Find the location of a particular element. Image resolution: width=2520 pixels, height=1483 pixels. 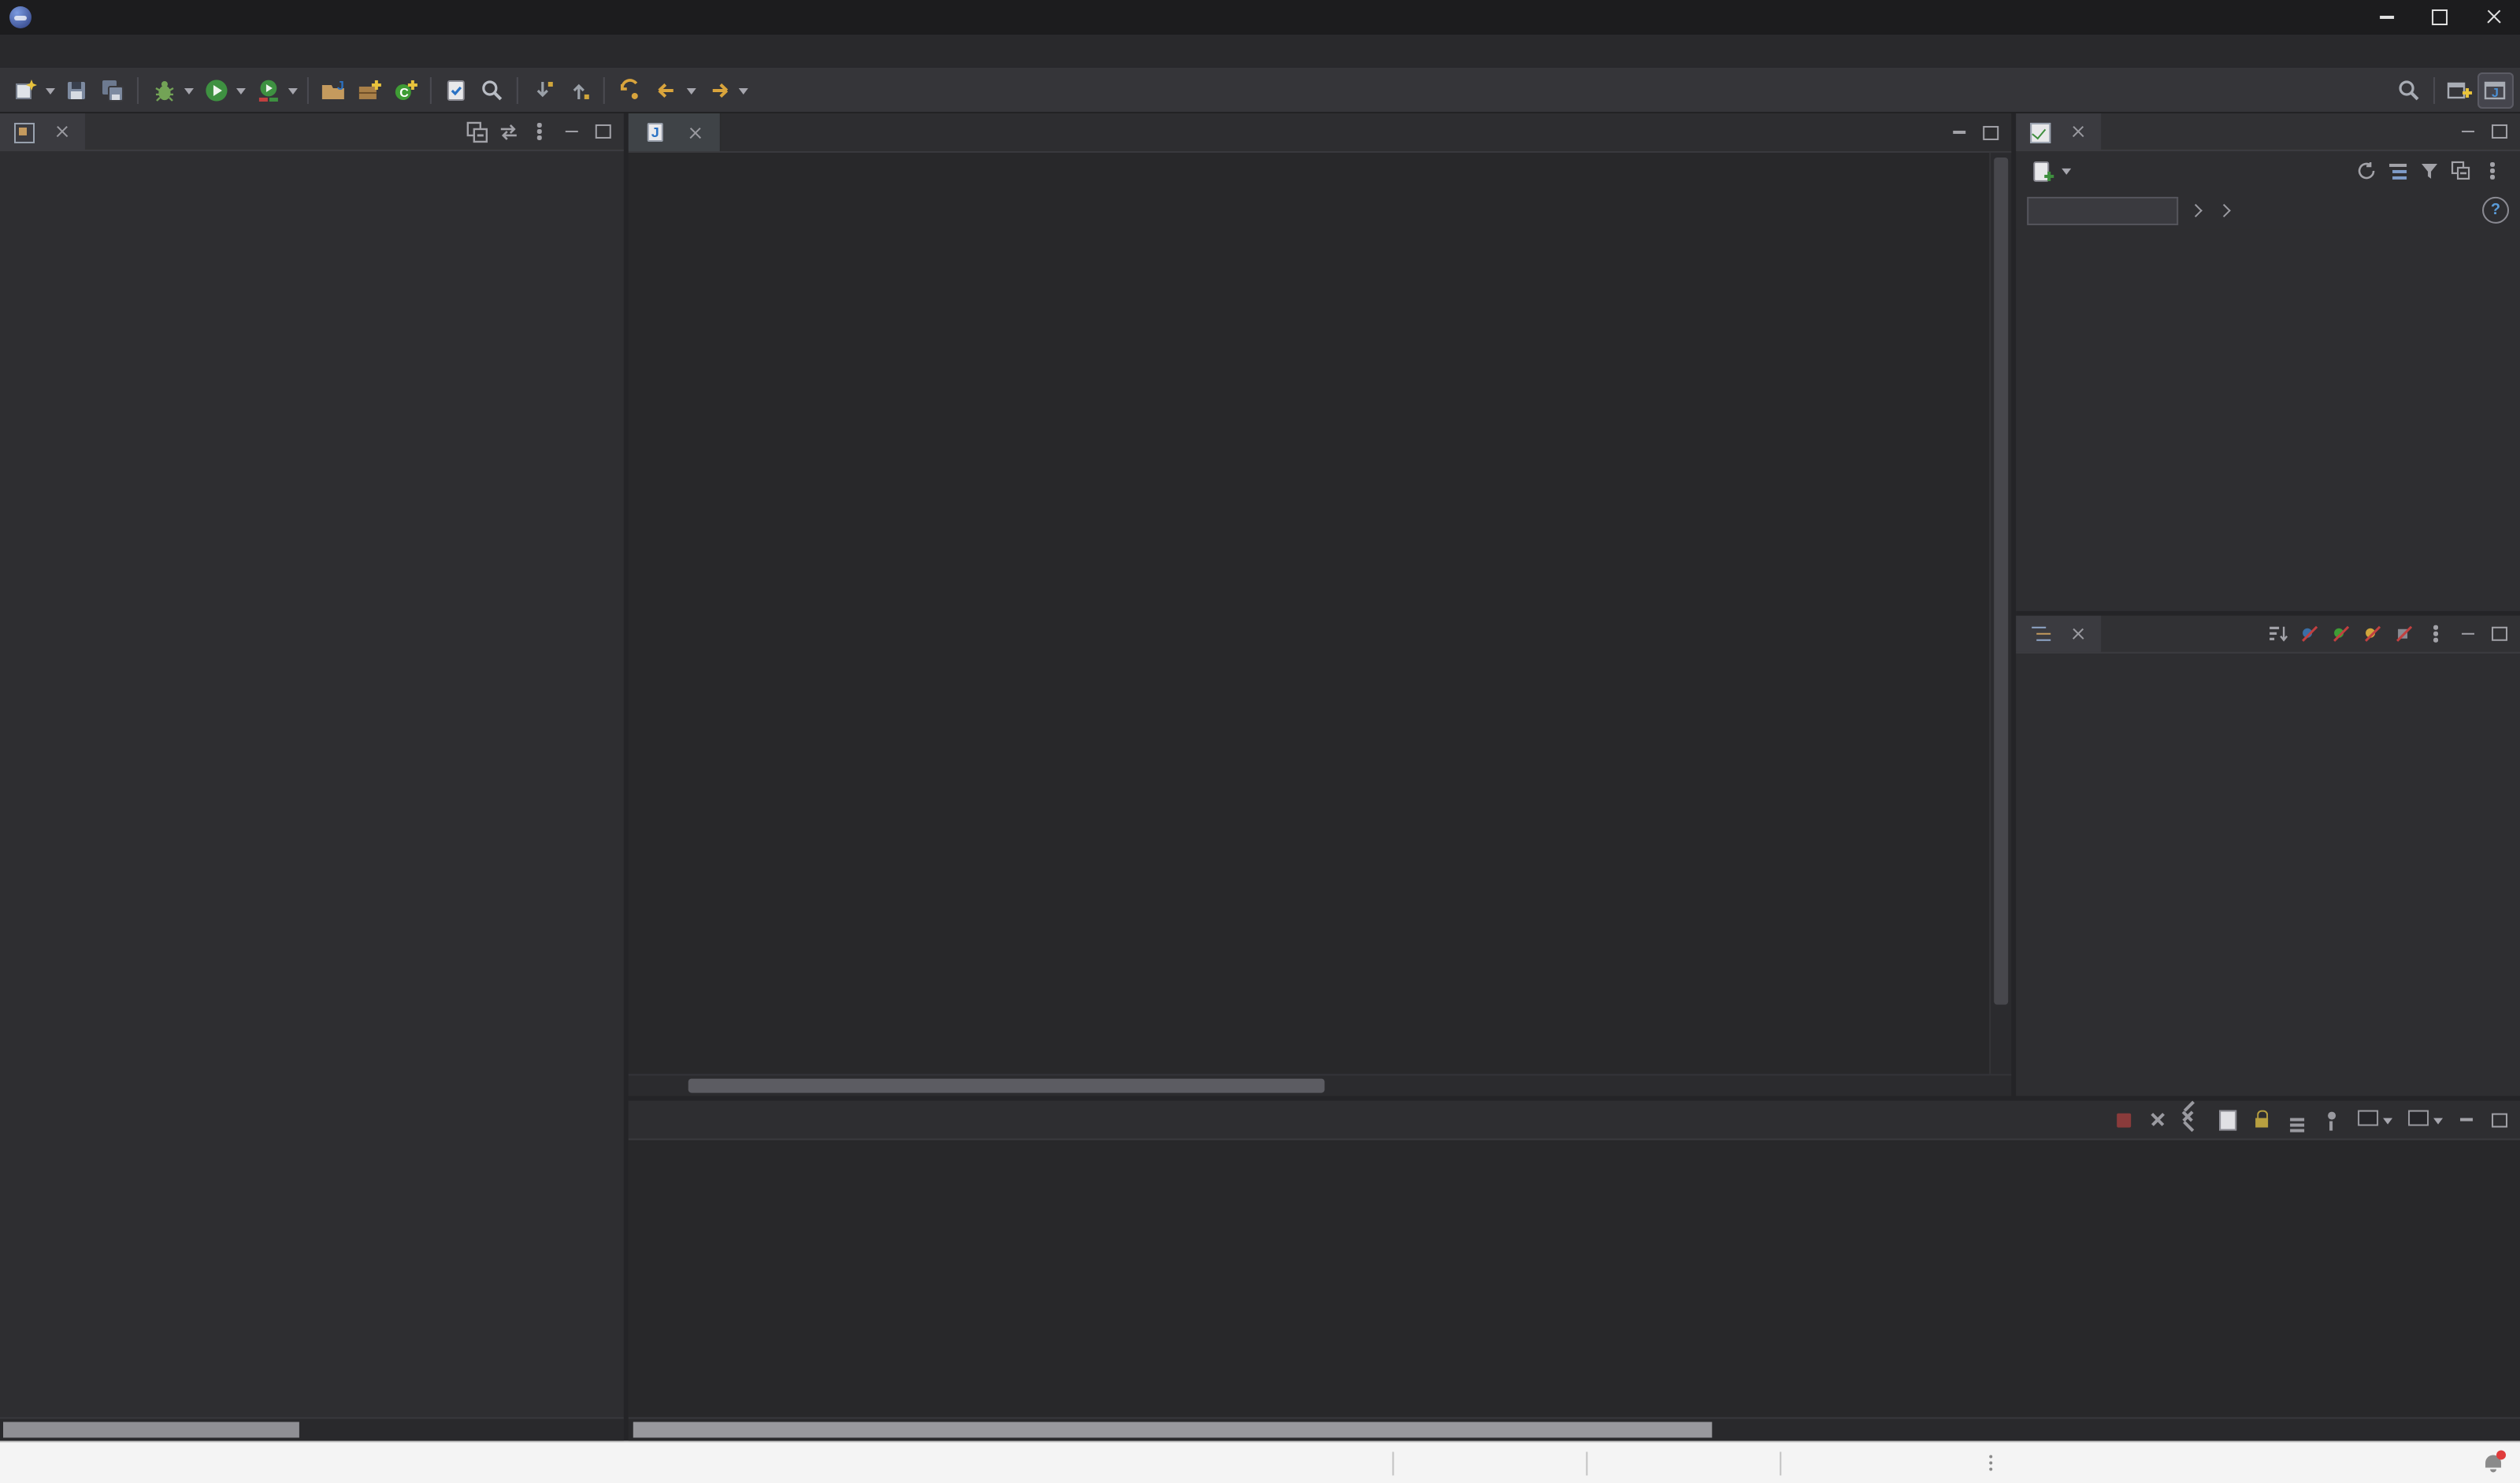

next-annotation-button is located at coordinates (543, 90).